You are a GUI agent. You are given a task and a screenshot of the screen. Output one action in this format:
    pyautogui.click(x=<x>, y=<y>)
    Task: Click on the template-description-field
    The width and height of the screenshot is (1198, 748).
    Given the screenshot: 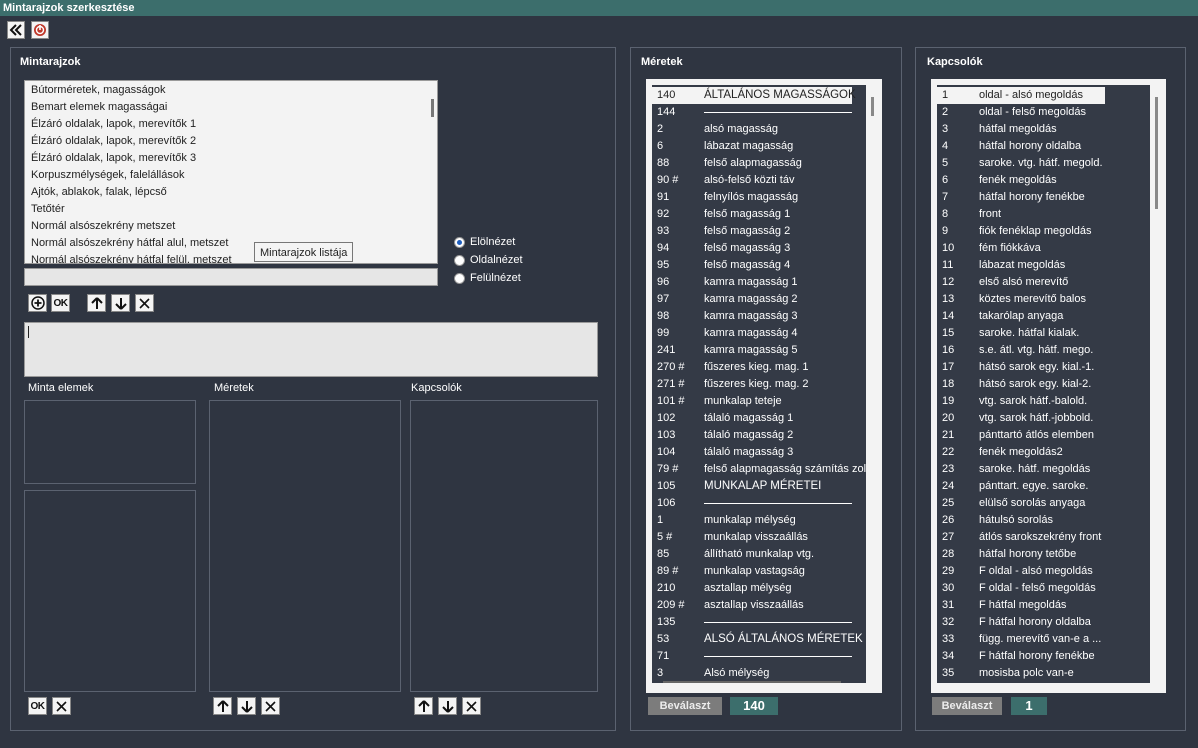 What is the action you would take?
    pyautogui.click(x=311, y=349)
    